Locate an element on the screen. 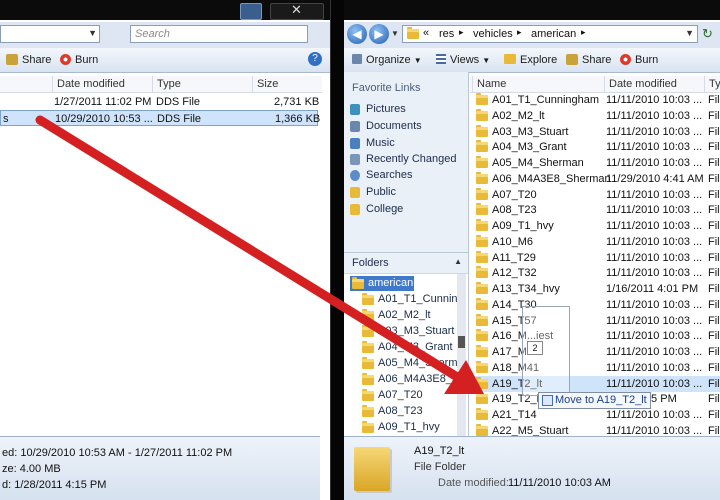 This screenshot has height=500, width=720. tree-item: A02_M2_lt is located at coordinates (408, 315).